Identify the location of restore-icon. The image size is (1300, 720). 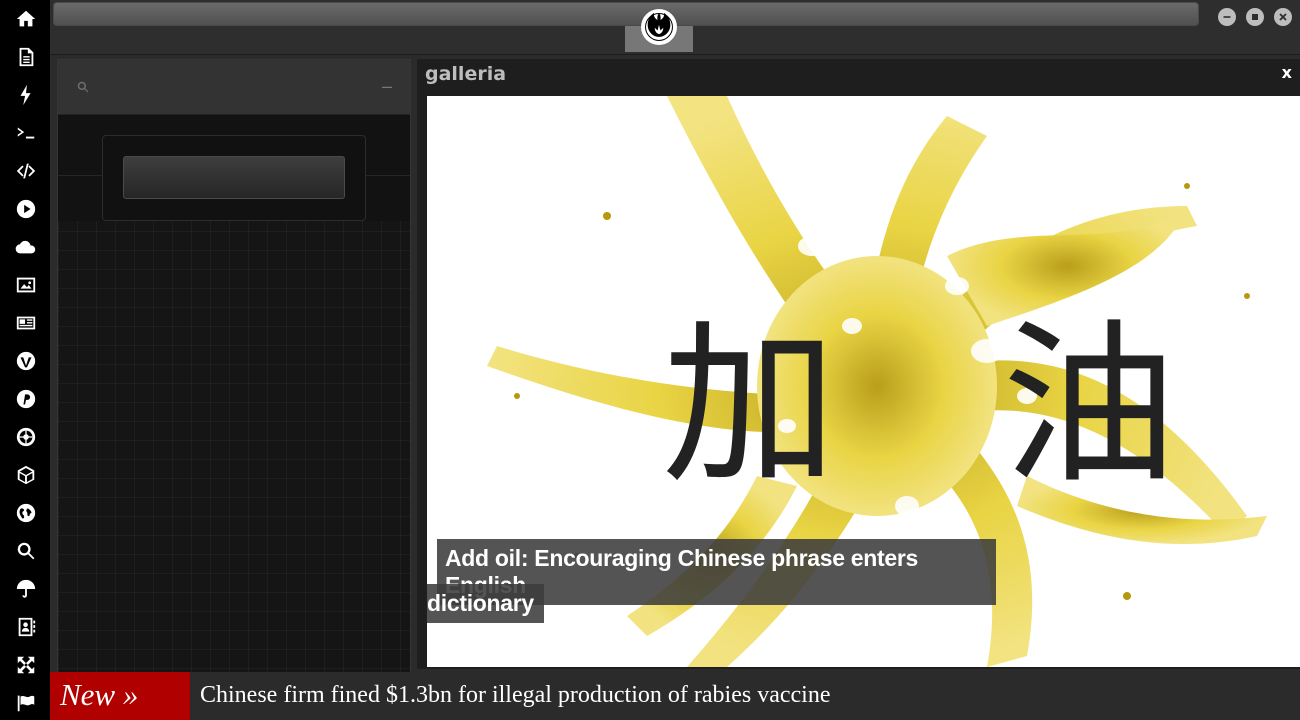
(1255, 17).